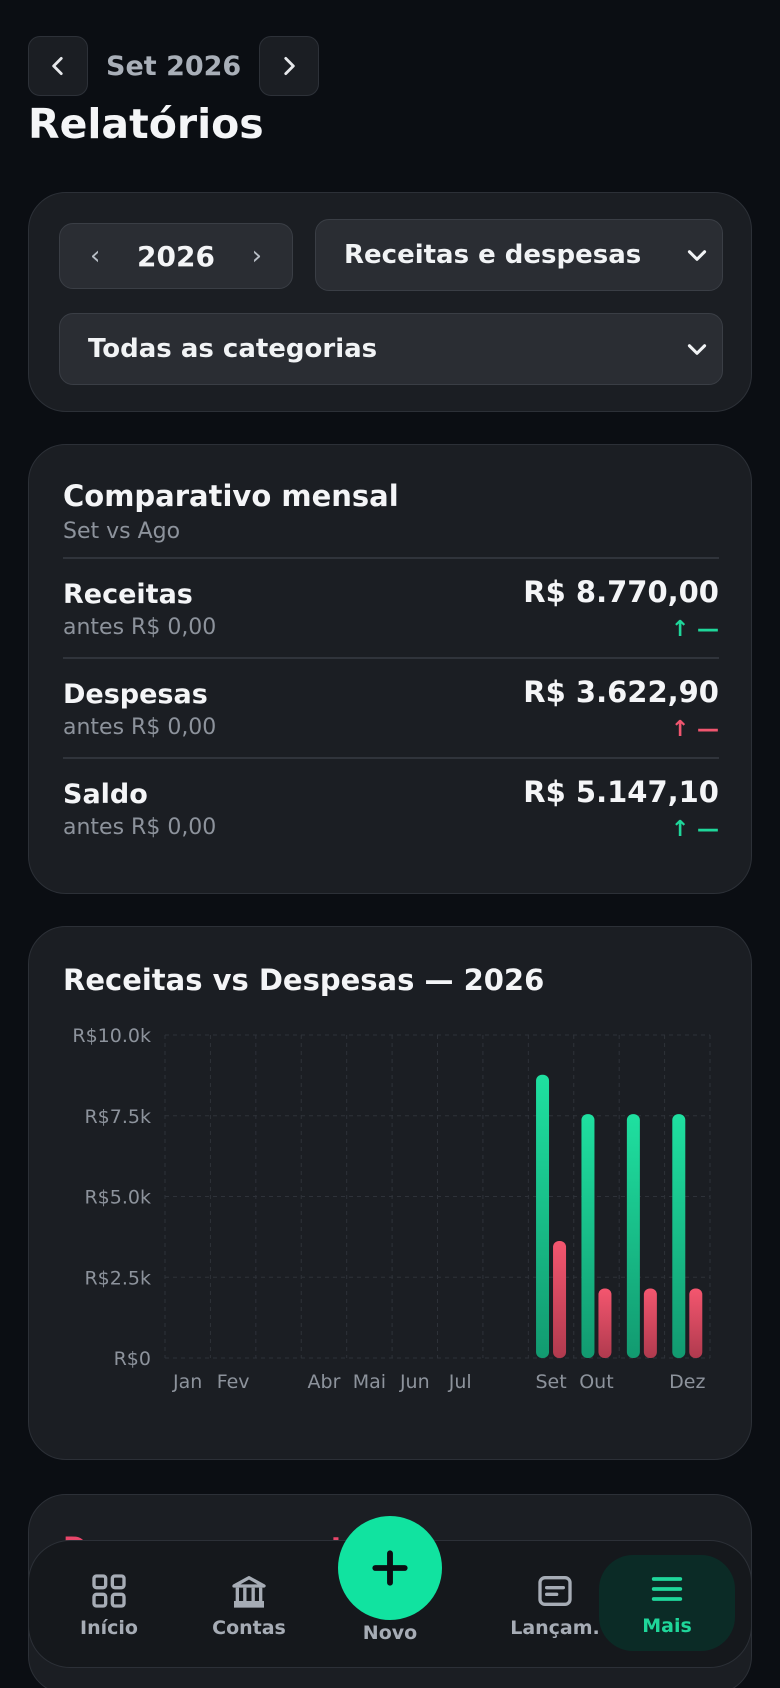  What do you see at coordinates (621, 592) in the screenshot?
I see `row-value: R$ 8.770,00` at bounding box center [621, 592].